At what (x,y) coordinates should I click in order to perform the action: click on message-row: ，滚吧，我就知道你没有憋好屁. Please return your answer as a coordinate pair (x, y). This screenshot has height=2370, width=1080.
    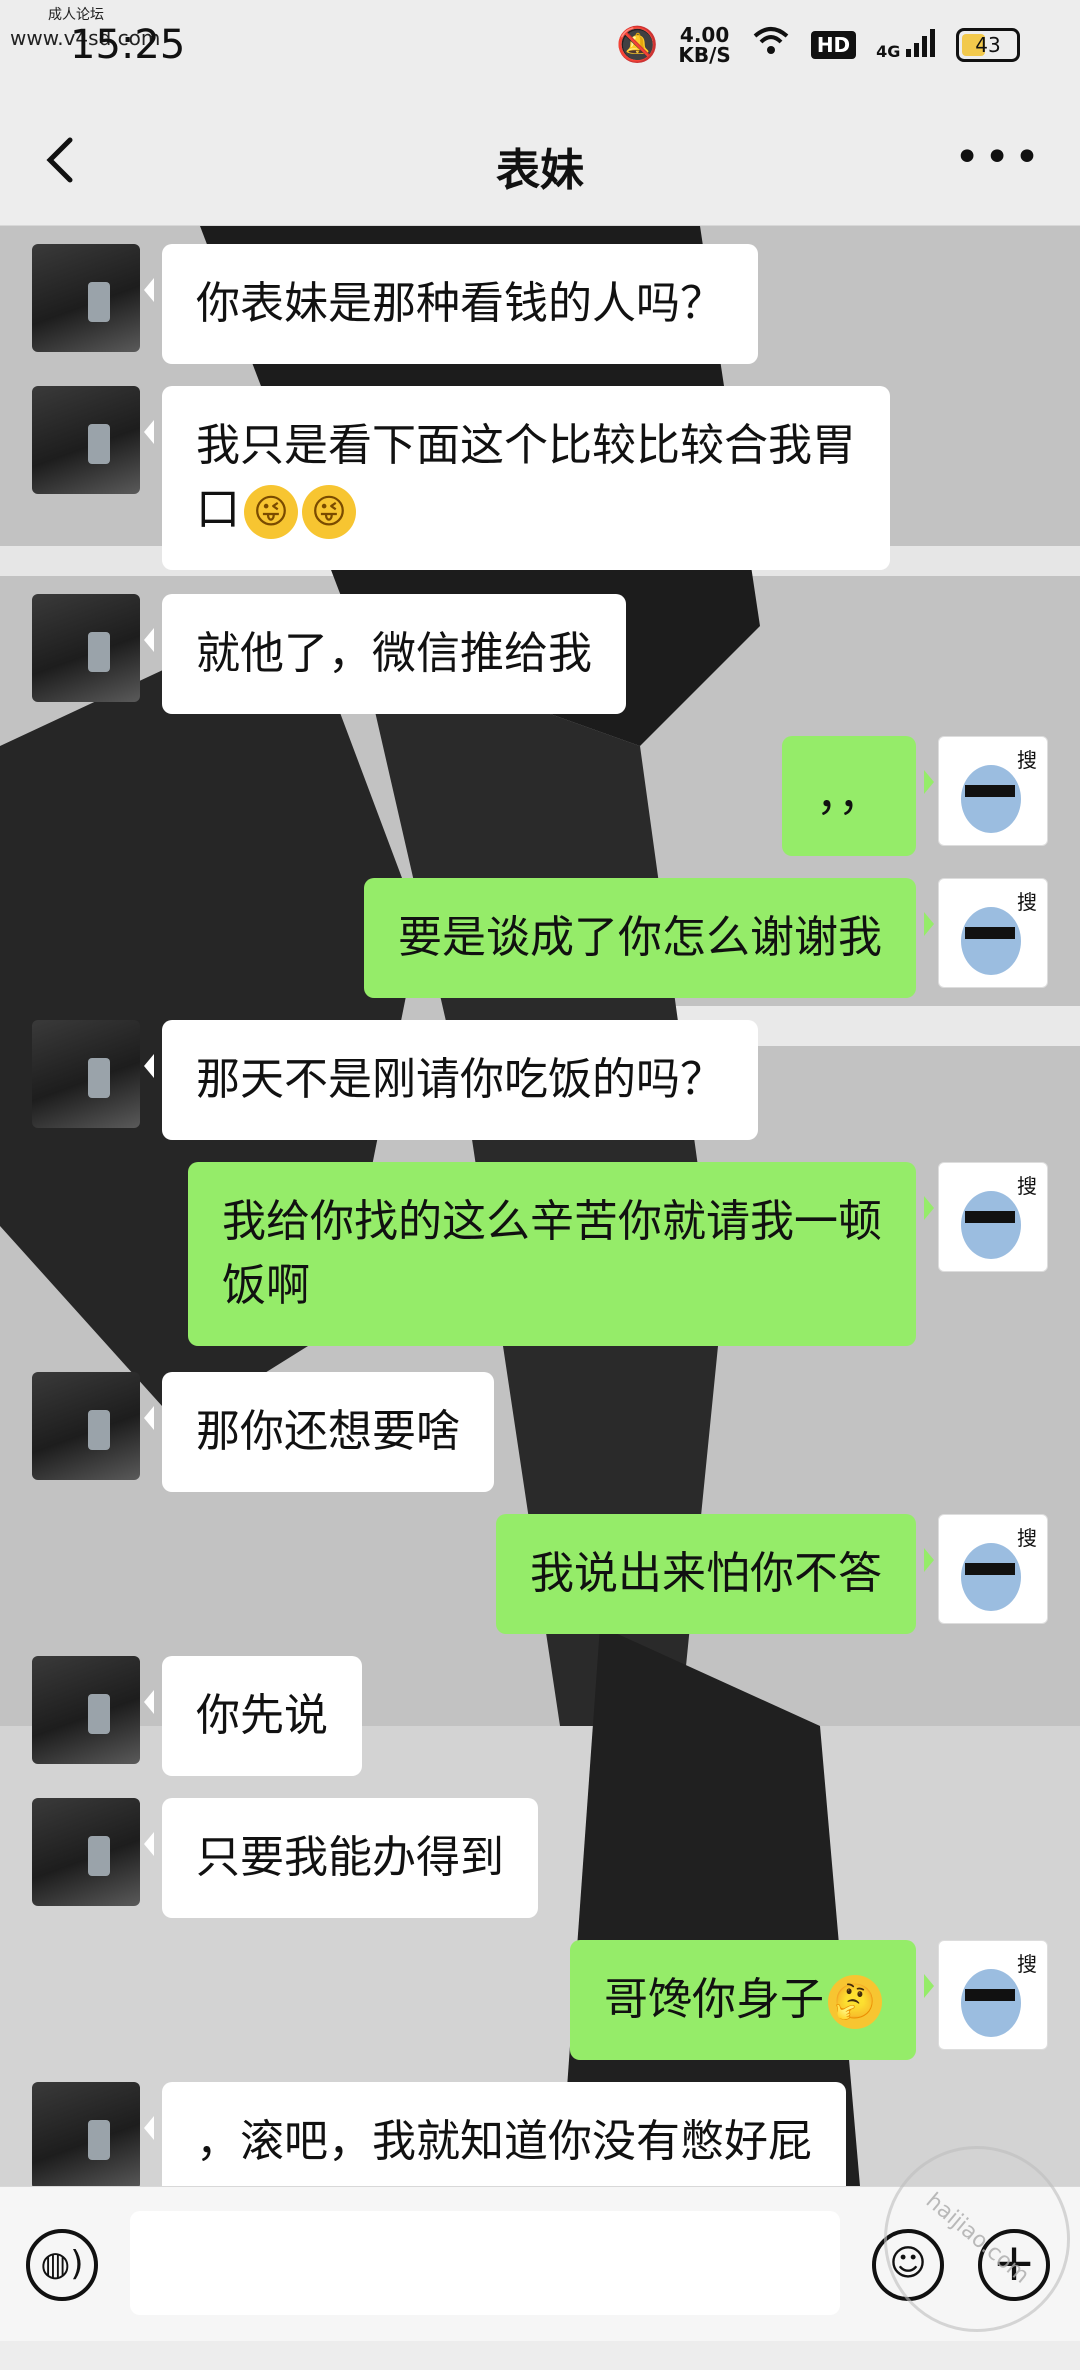
    Looking at the image, I should click on (450, 2134).